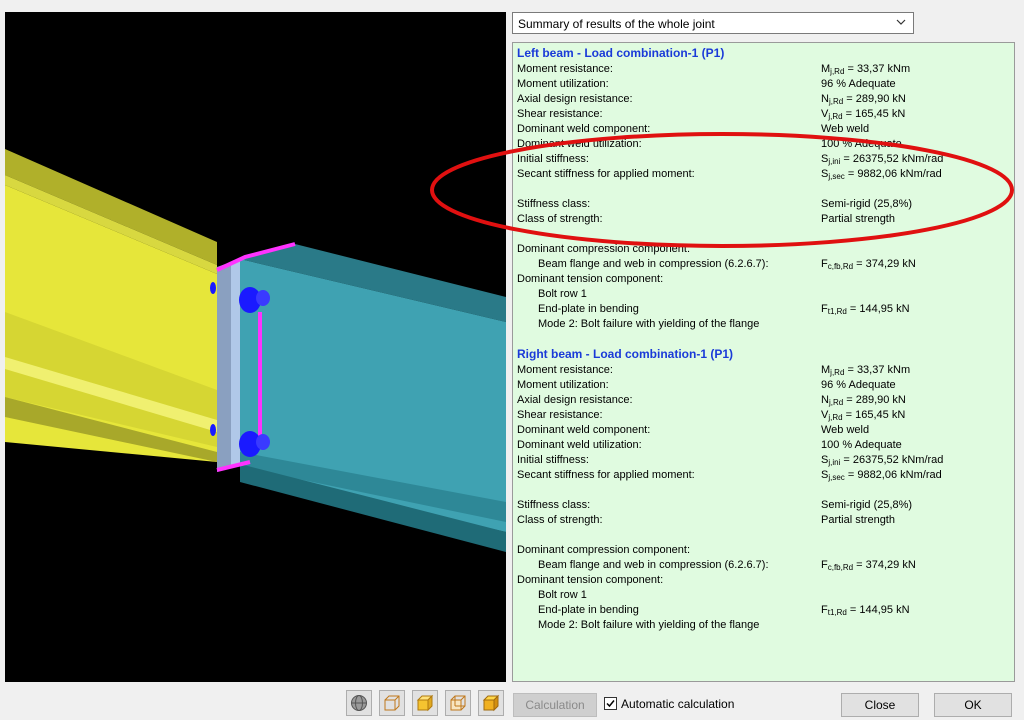 The width and height of the screenshot is (1024, 720). What do you see at coordinates (722, 190) in the screenshot?
I see `highlight-ellipse` at bounding box center [722, 190].